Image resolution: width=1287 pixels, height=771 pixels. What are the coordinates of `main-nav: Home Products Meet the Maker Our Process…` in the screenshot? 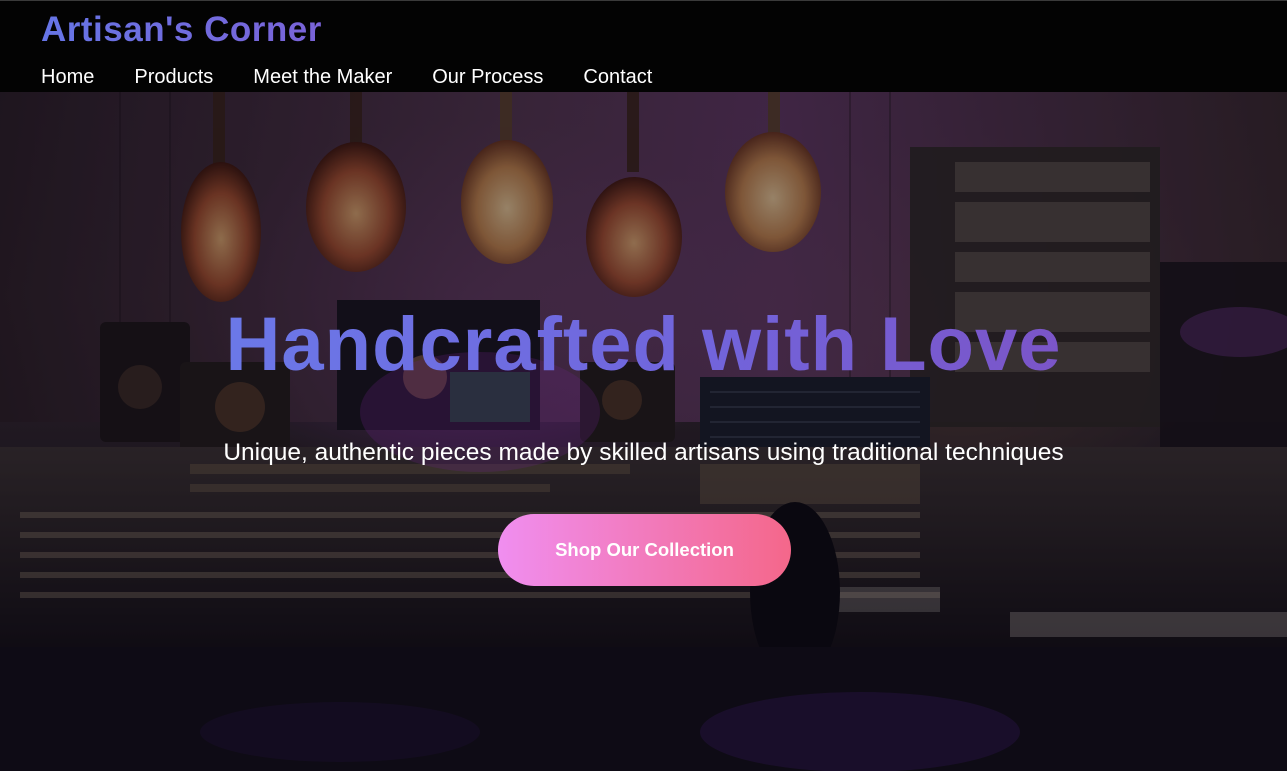 It's located at (366, 77).